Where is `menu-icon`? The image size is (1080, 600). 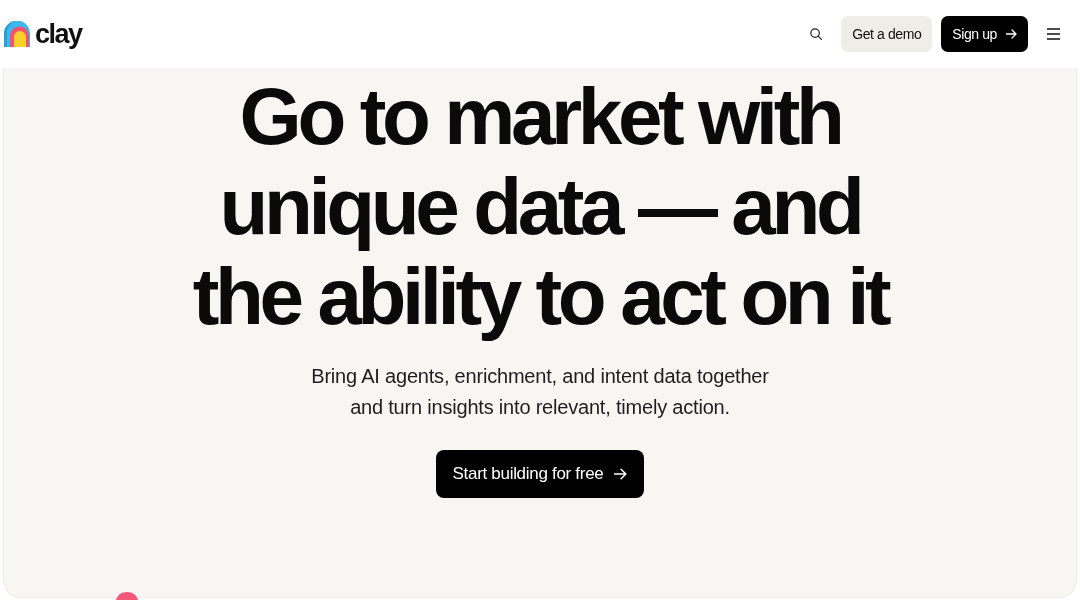 menu-icon is located at coordinates (1053, 34).